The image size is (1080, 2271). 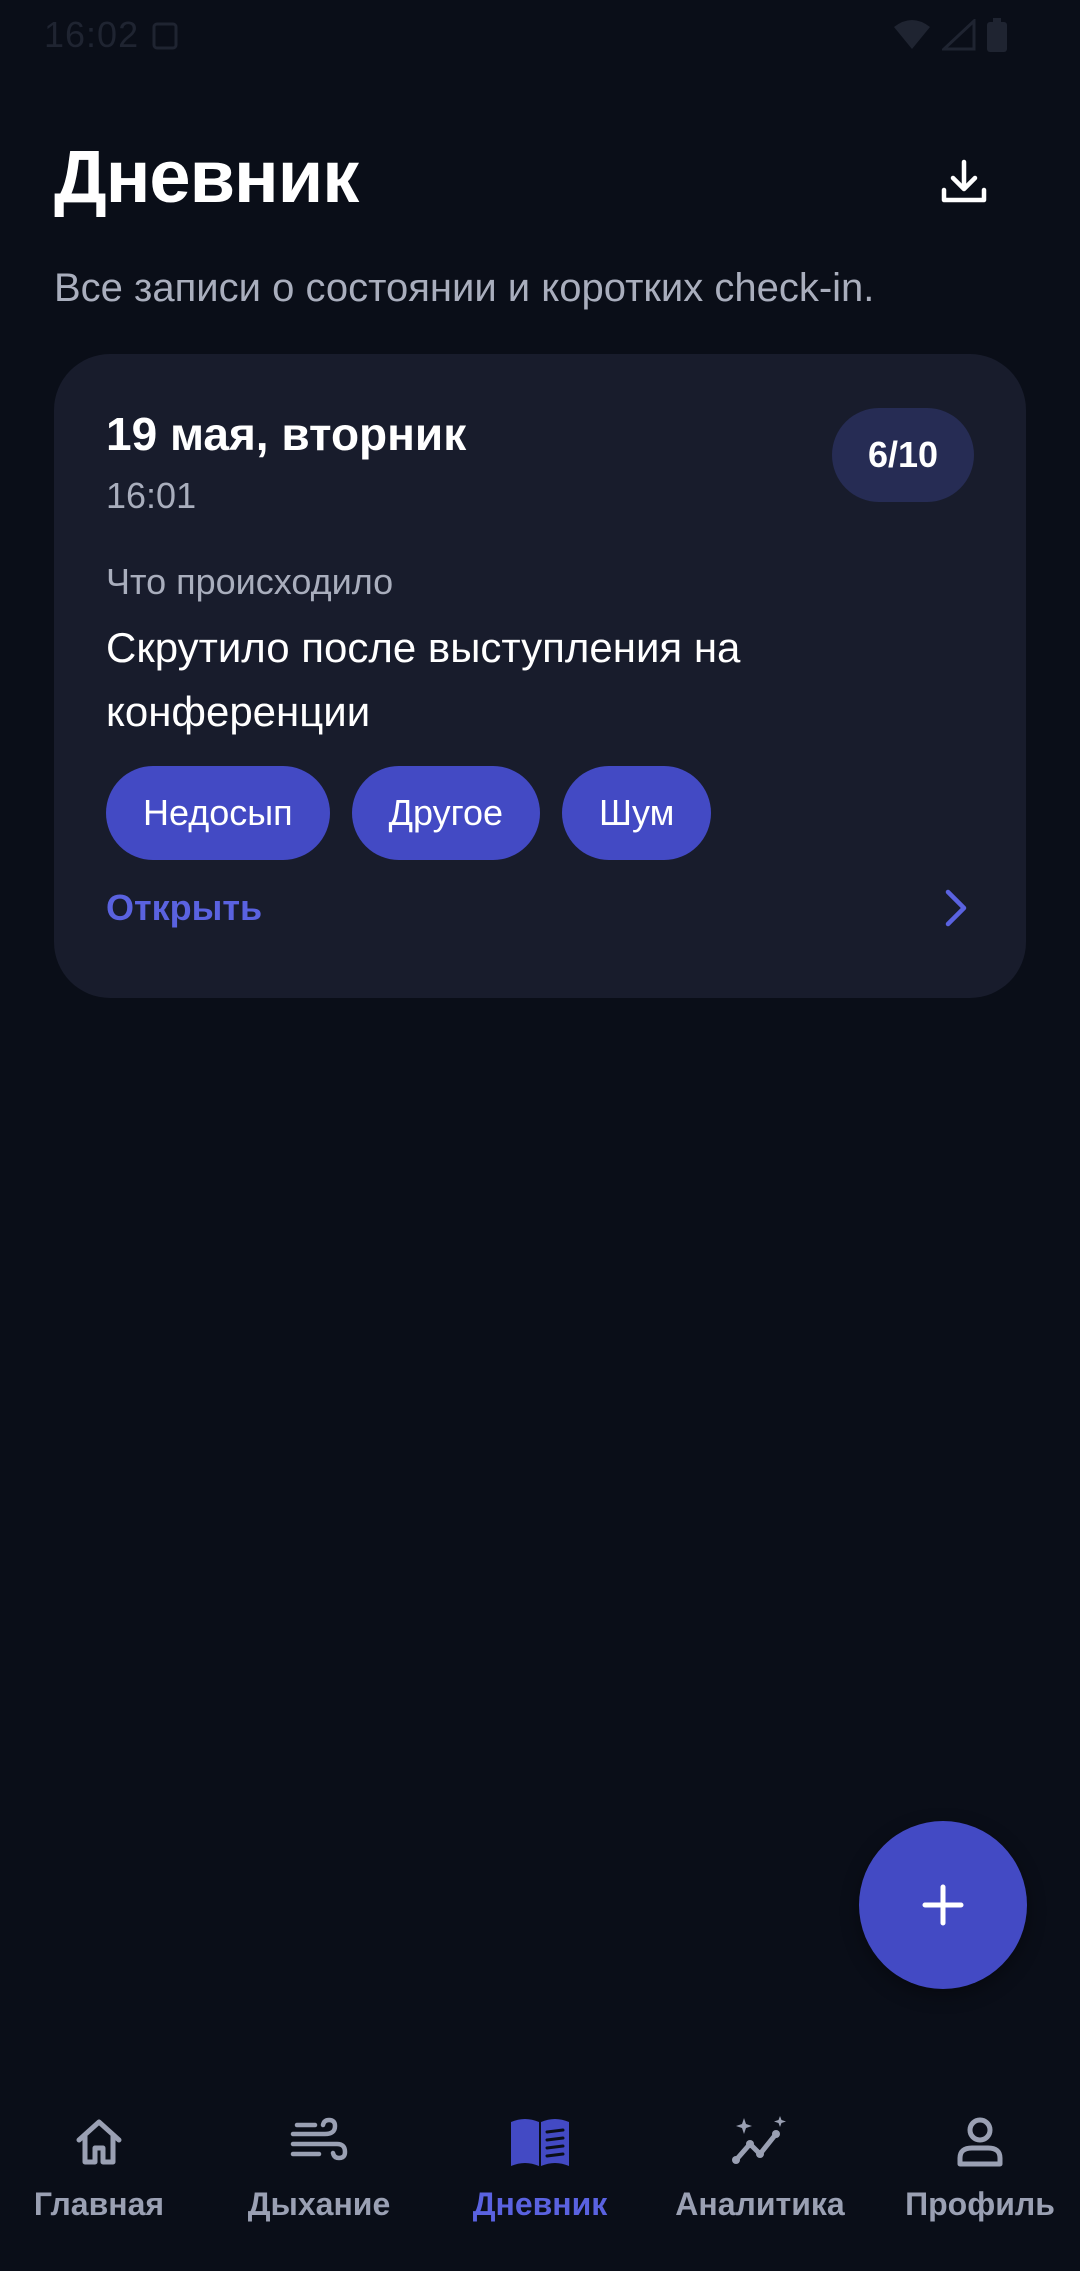 I want to click on nav-label: Аналитика, so click(x=760, y=2204).